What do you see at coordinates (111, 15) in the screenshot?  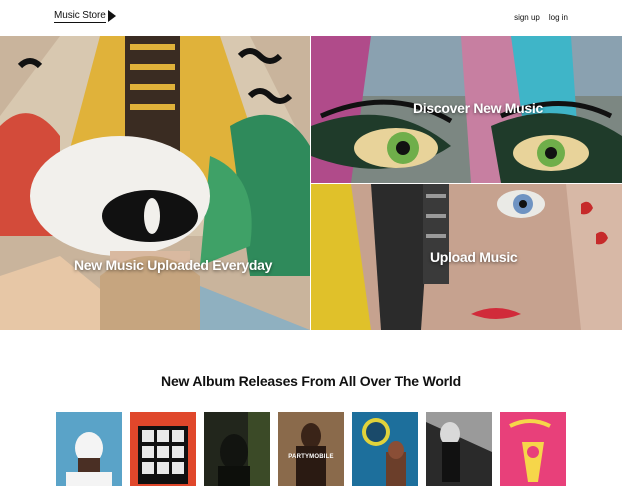 I see `play-icon` at bounding box center [111, 15].